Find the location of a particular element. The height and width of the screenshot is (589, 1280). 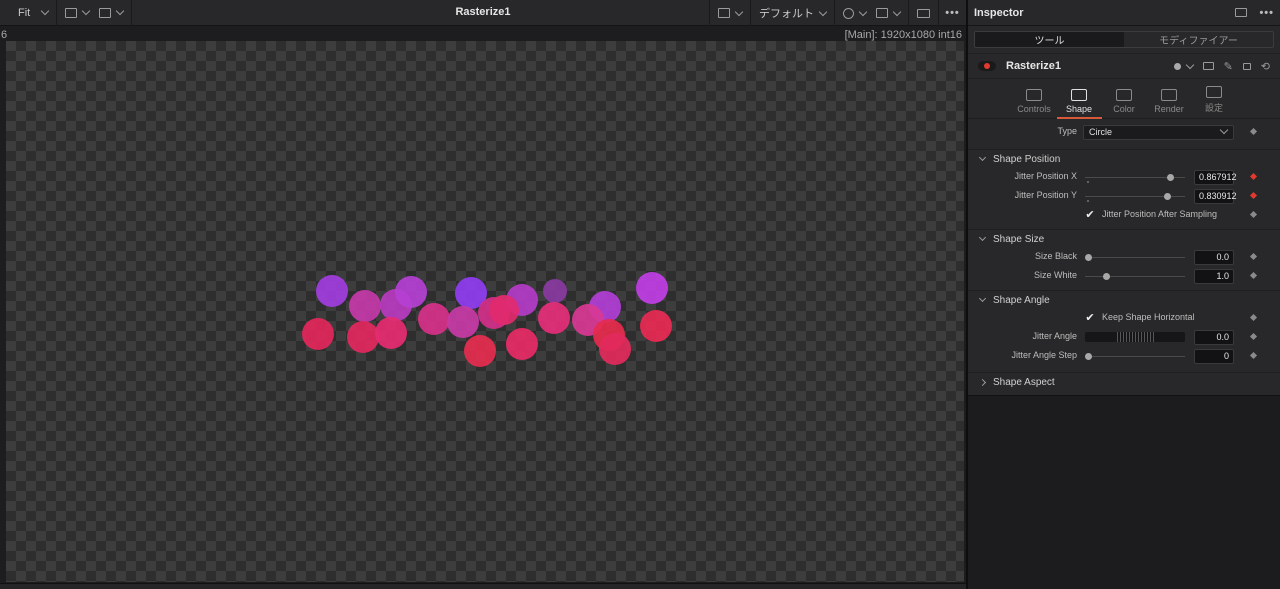

reset-icon: ⟲ is located at coordinates (1265, 66).